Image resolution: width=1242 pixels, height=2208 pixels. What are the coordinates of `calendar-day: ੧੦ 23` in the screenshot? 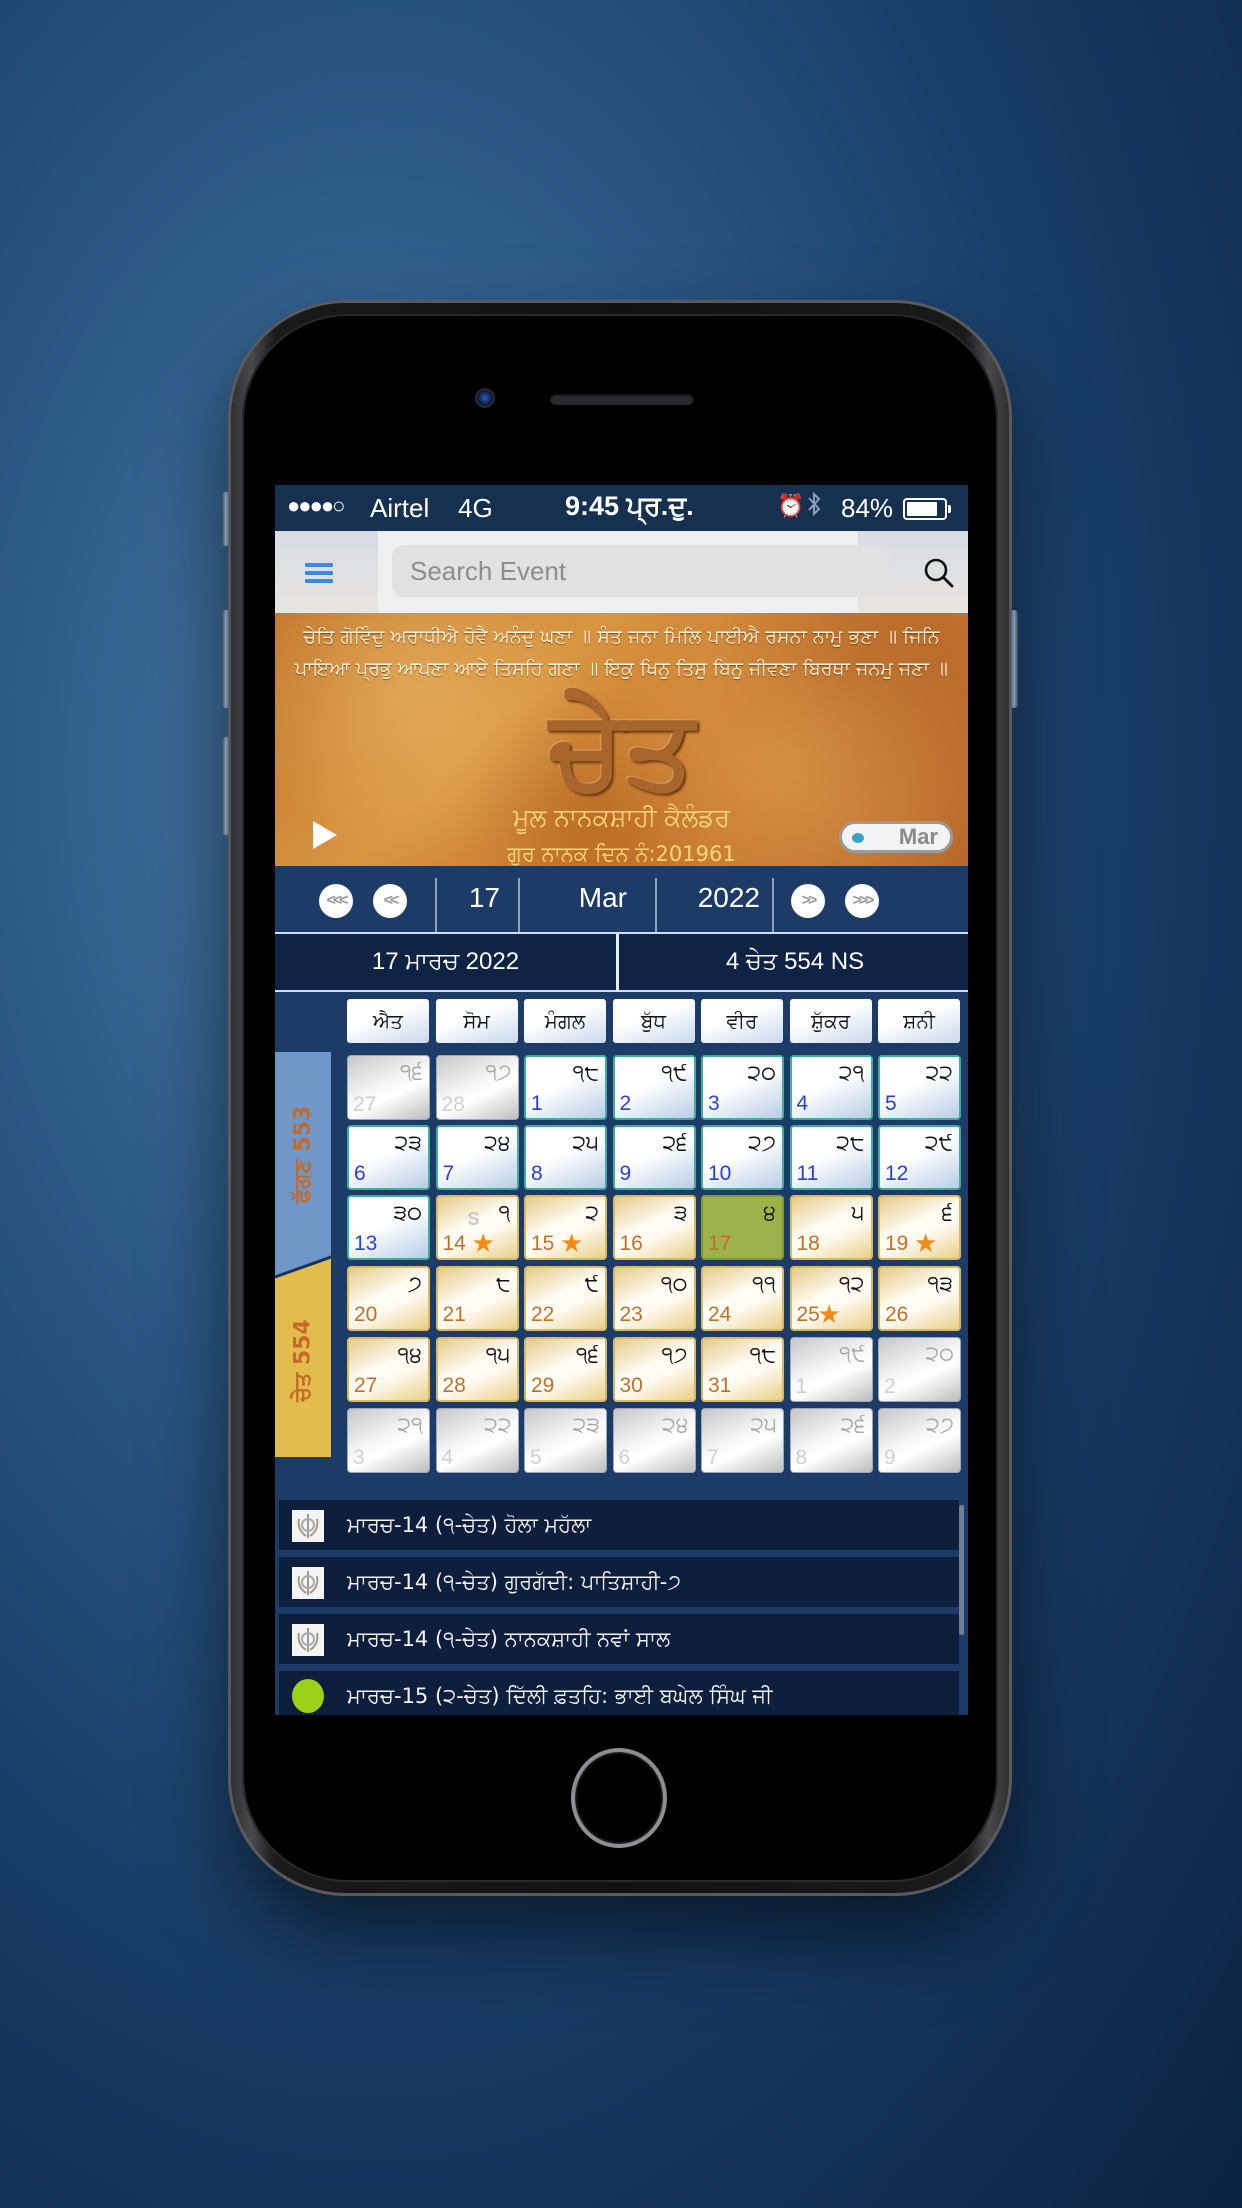 It's located at (654, 1298).